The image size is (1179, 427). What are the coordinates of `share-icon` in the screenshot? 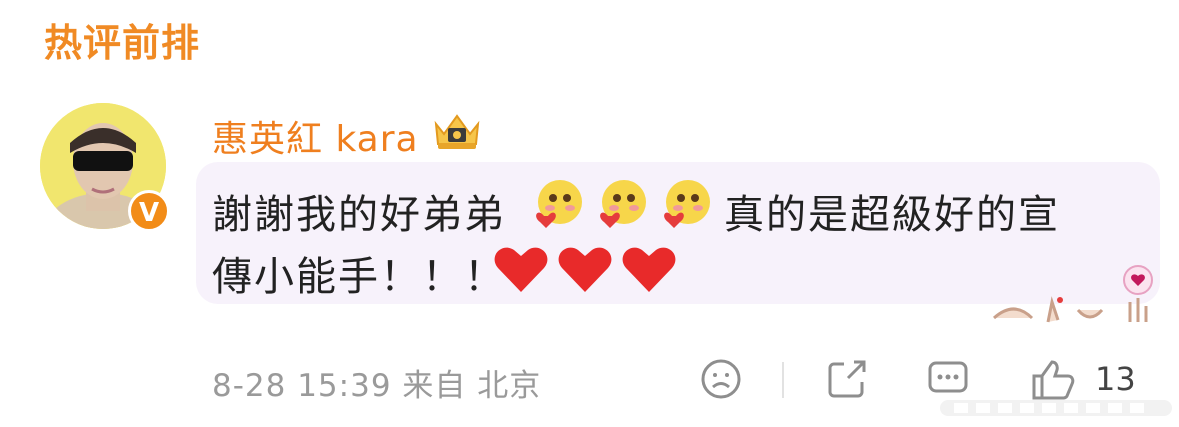 It's located at (847, 379).